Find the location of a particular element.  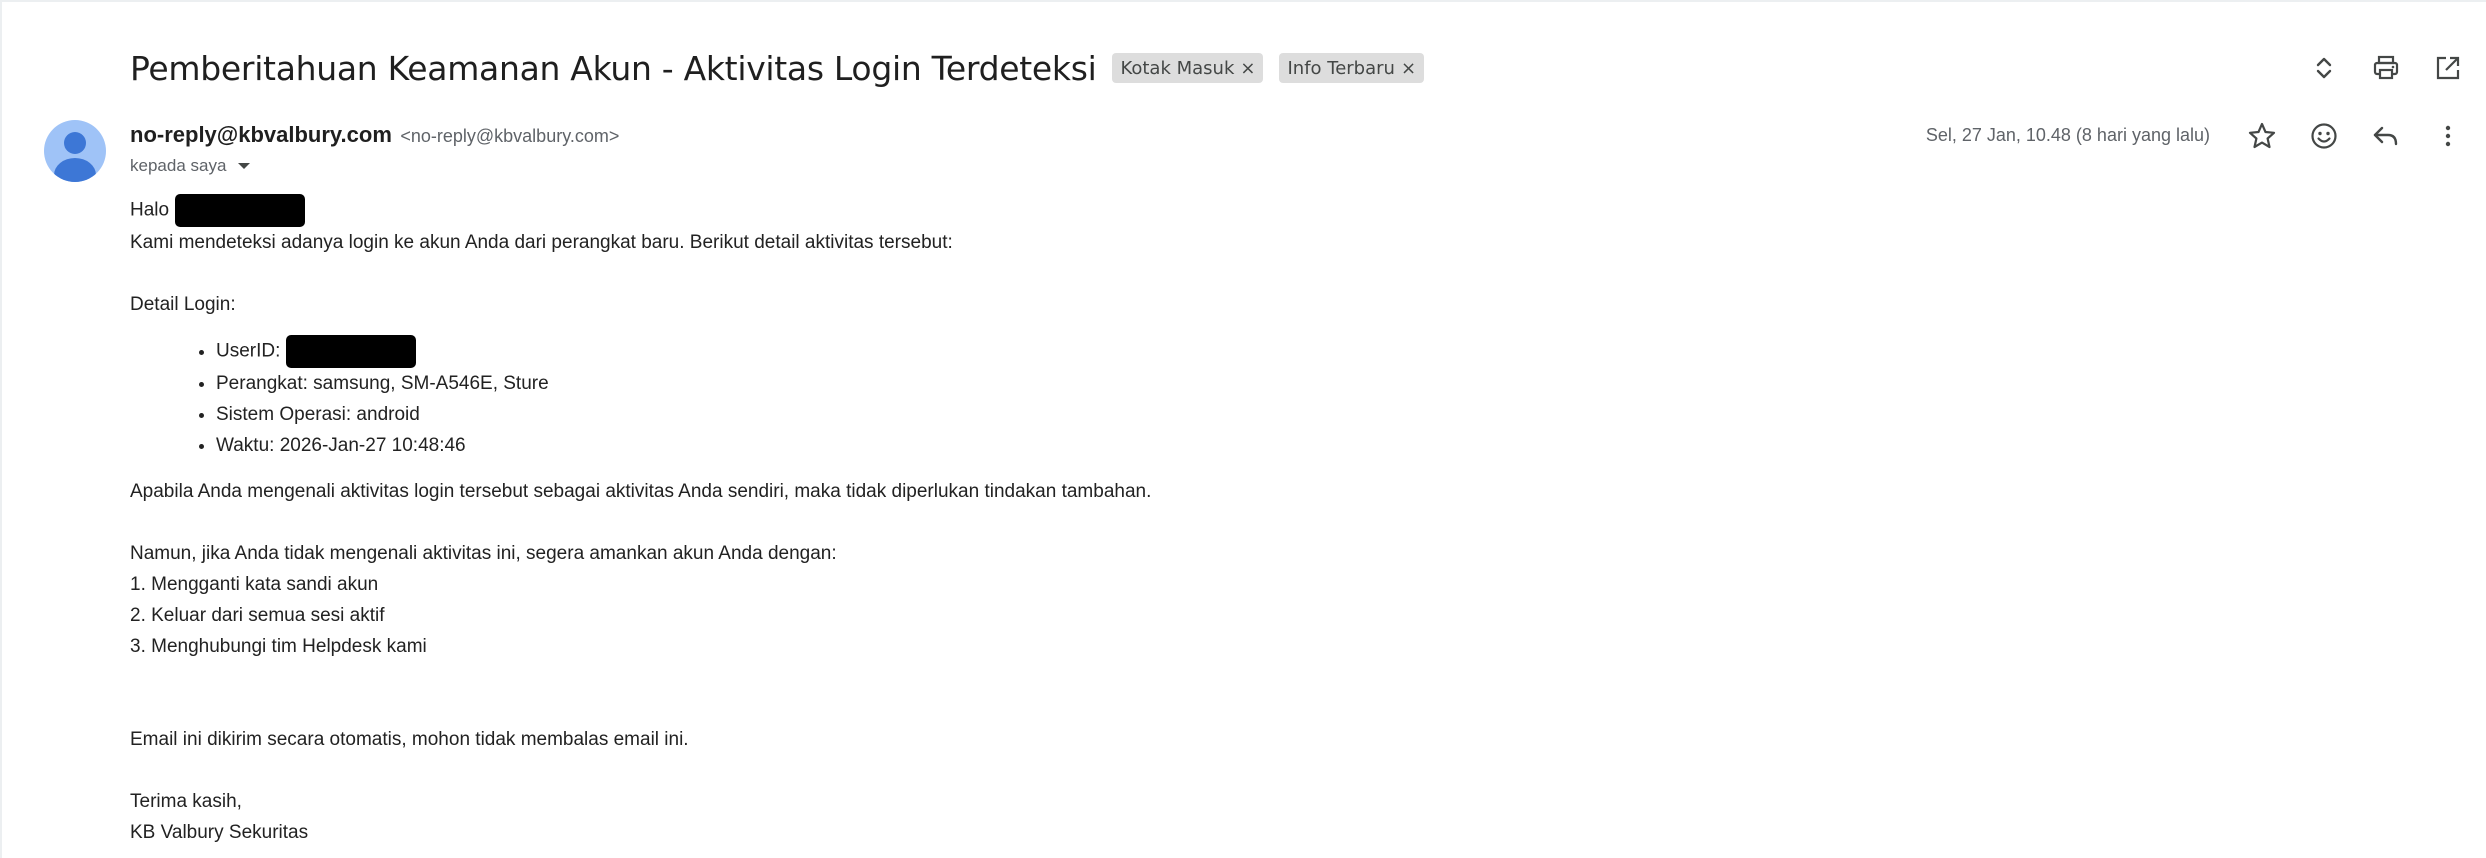

closing-text: Terima kasih, is located at coordinates (186, 801).